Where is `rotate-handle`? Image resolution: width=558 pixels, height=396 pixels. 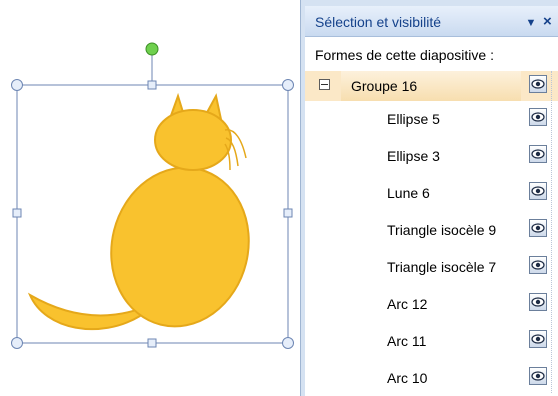 rotate-handle is located at coordinates (152, 49).